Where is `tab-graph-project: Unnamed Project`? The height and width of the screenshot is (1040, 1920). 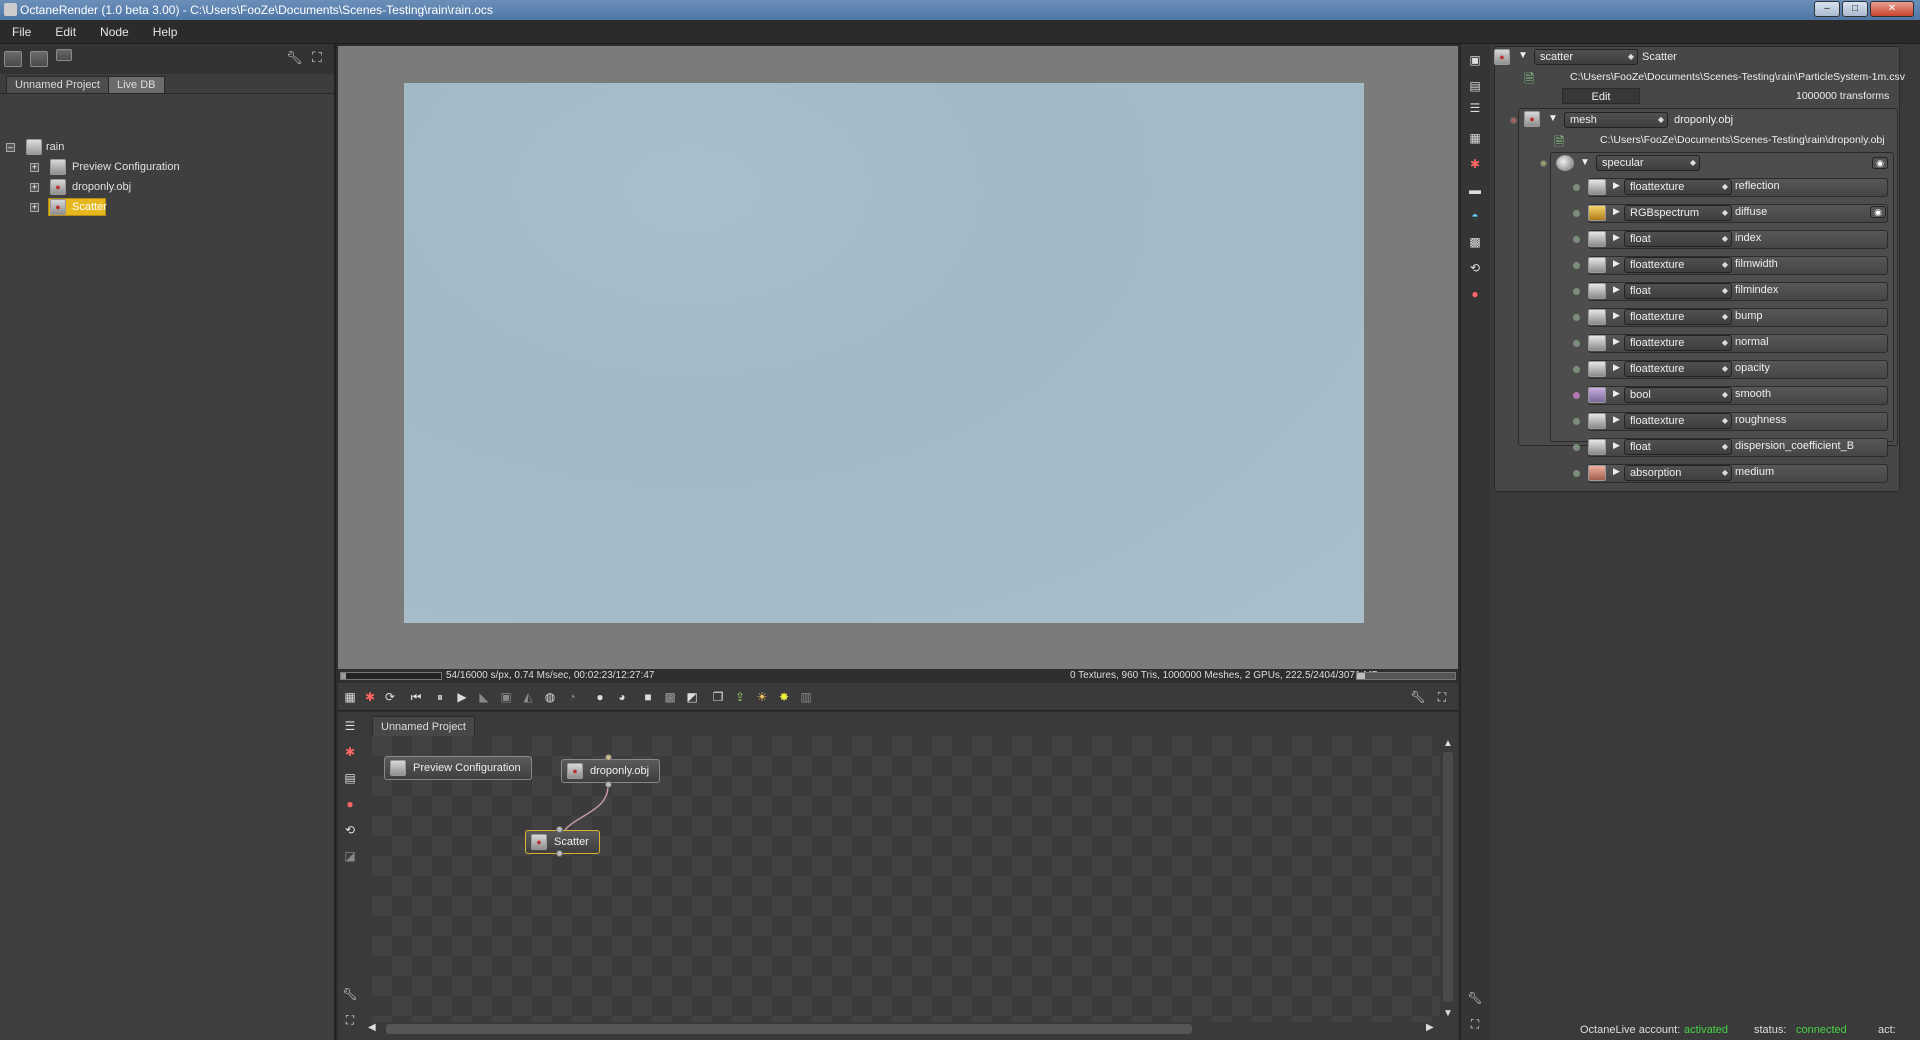
tab-graph-project: Unnamed Project is located at coordinates (423, 726).